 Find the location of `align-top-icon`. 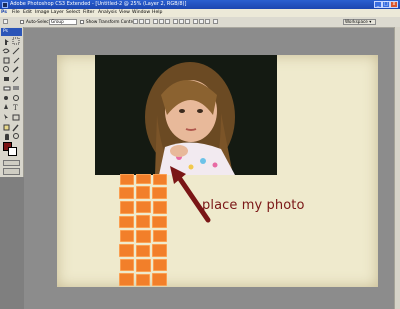

align-top-icon is located at coordinates (135, 21).